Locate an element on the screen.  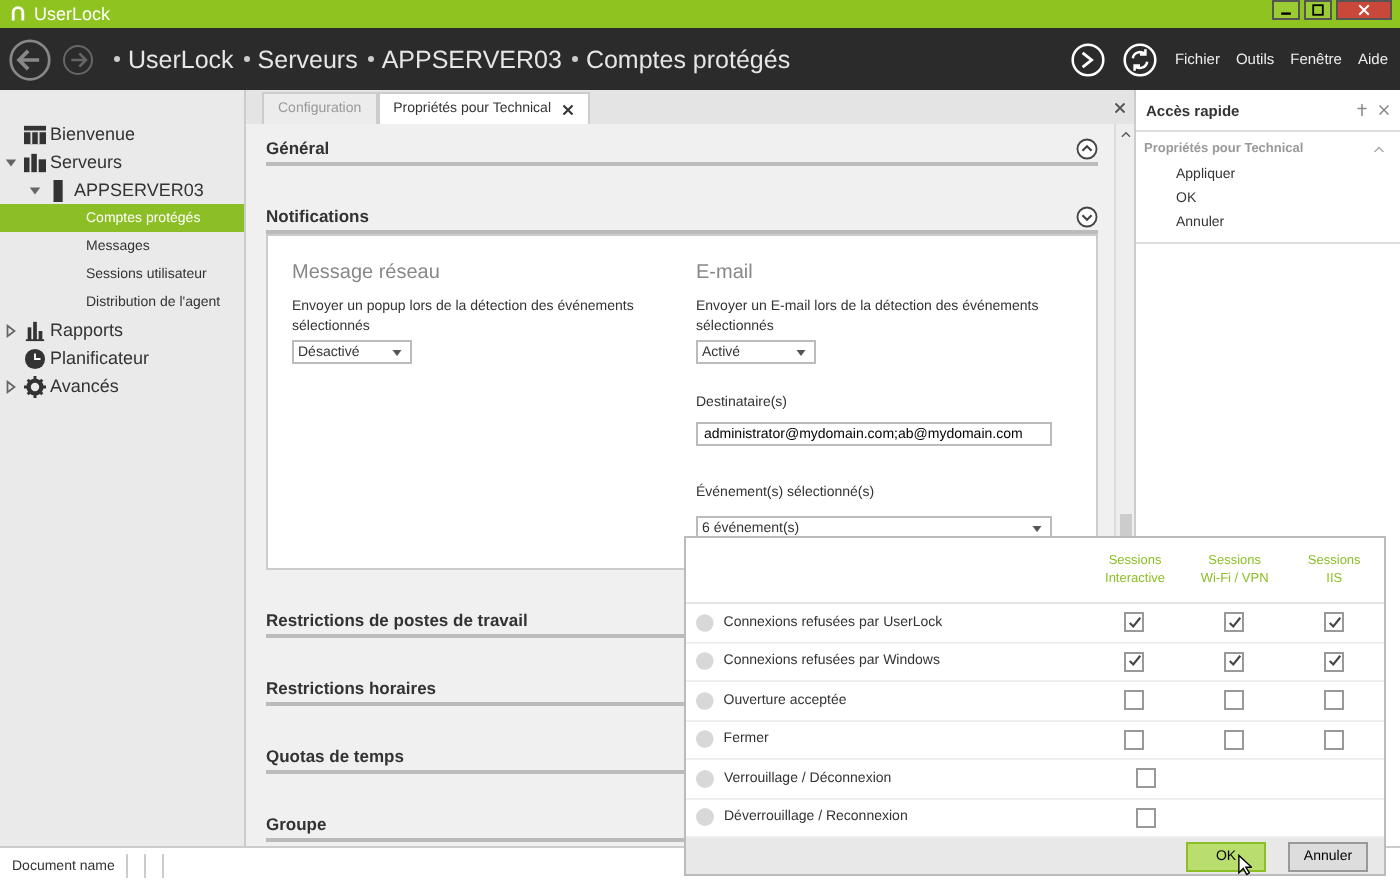
clock-icon is located at coordinates (35, 358).